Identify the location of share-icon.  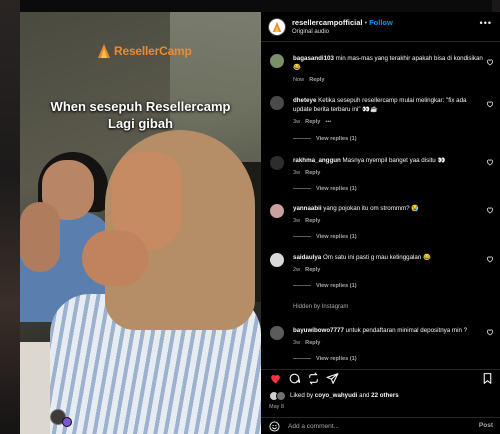
(332, 378).